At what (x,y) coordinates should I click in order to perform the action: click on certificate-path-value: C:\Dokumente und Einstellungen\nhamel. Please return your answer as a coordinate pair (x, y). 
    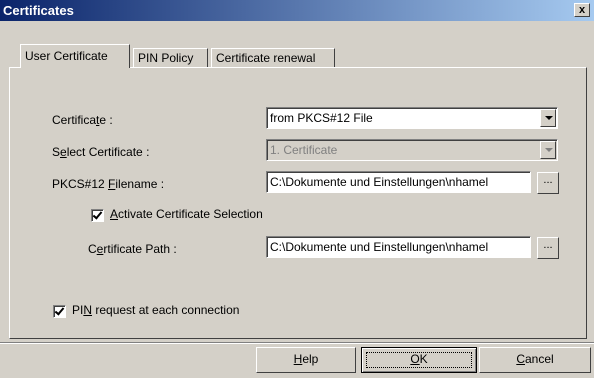
    Looking at the image, I should click on (379, 247).